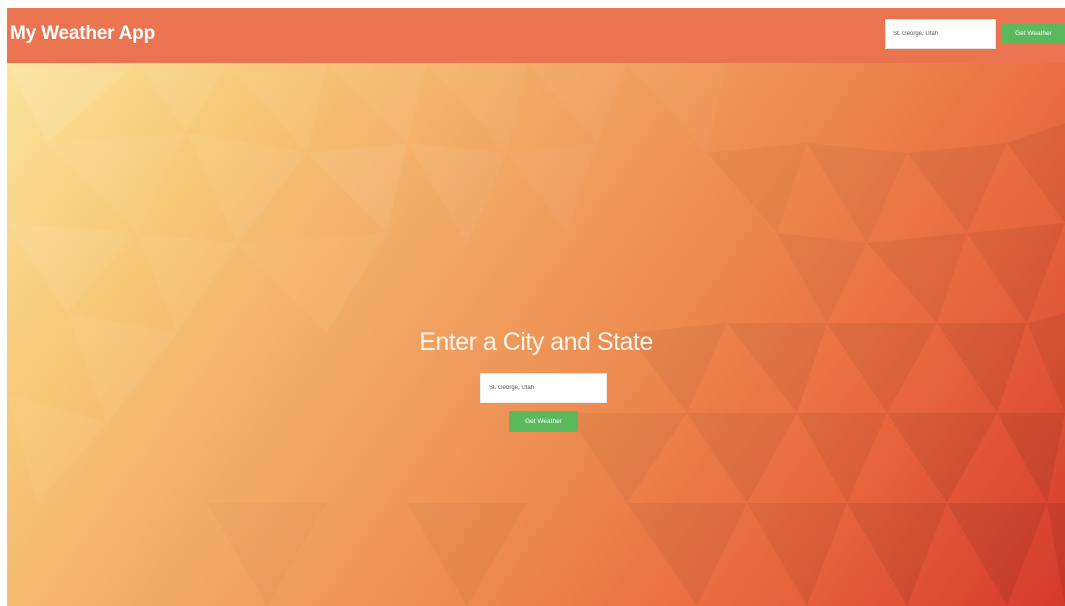 This screenshot has height=606, width=1065. Describe the element at coordinates (1033, 33) in the screenshot. I see `navbar-get-weather-button: Get Weather` at that location.